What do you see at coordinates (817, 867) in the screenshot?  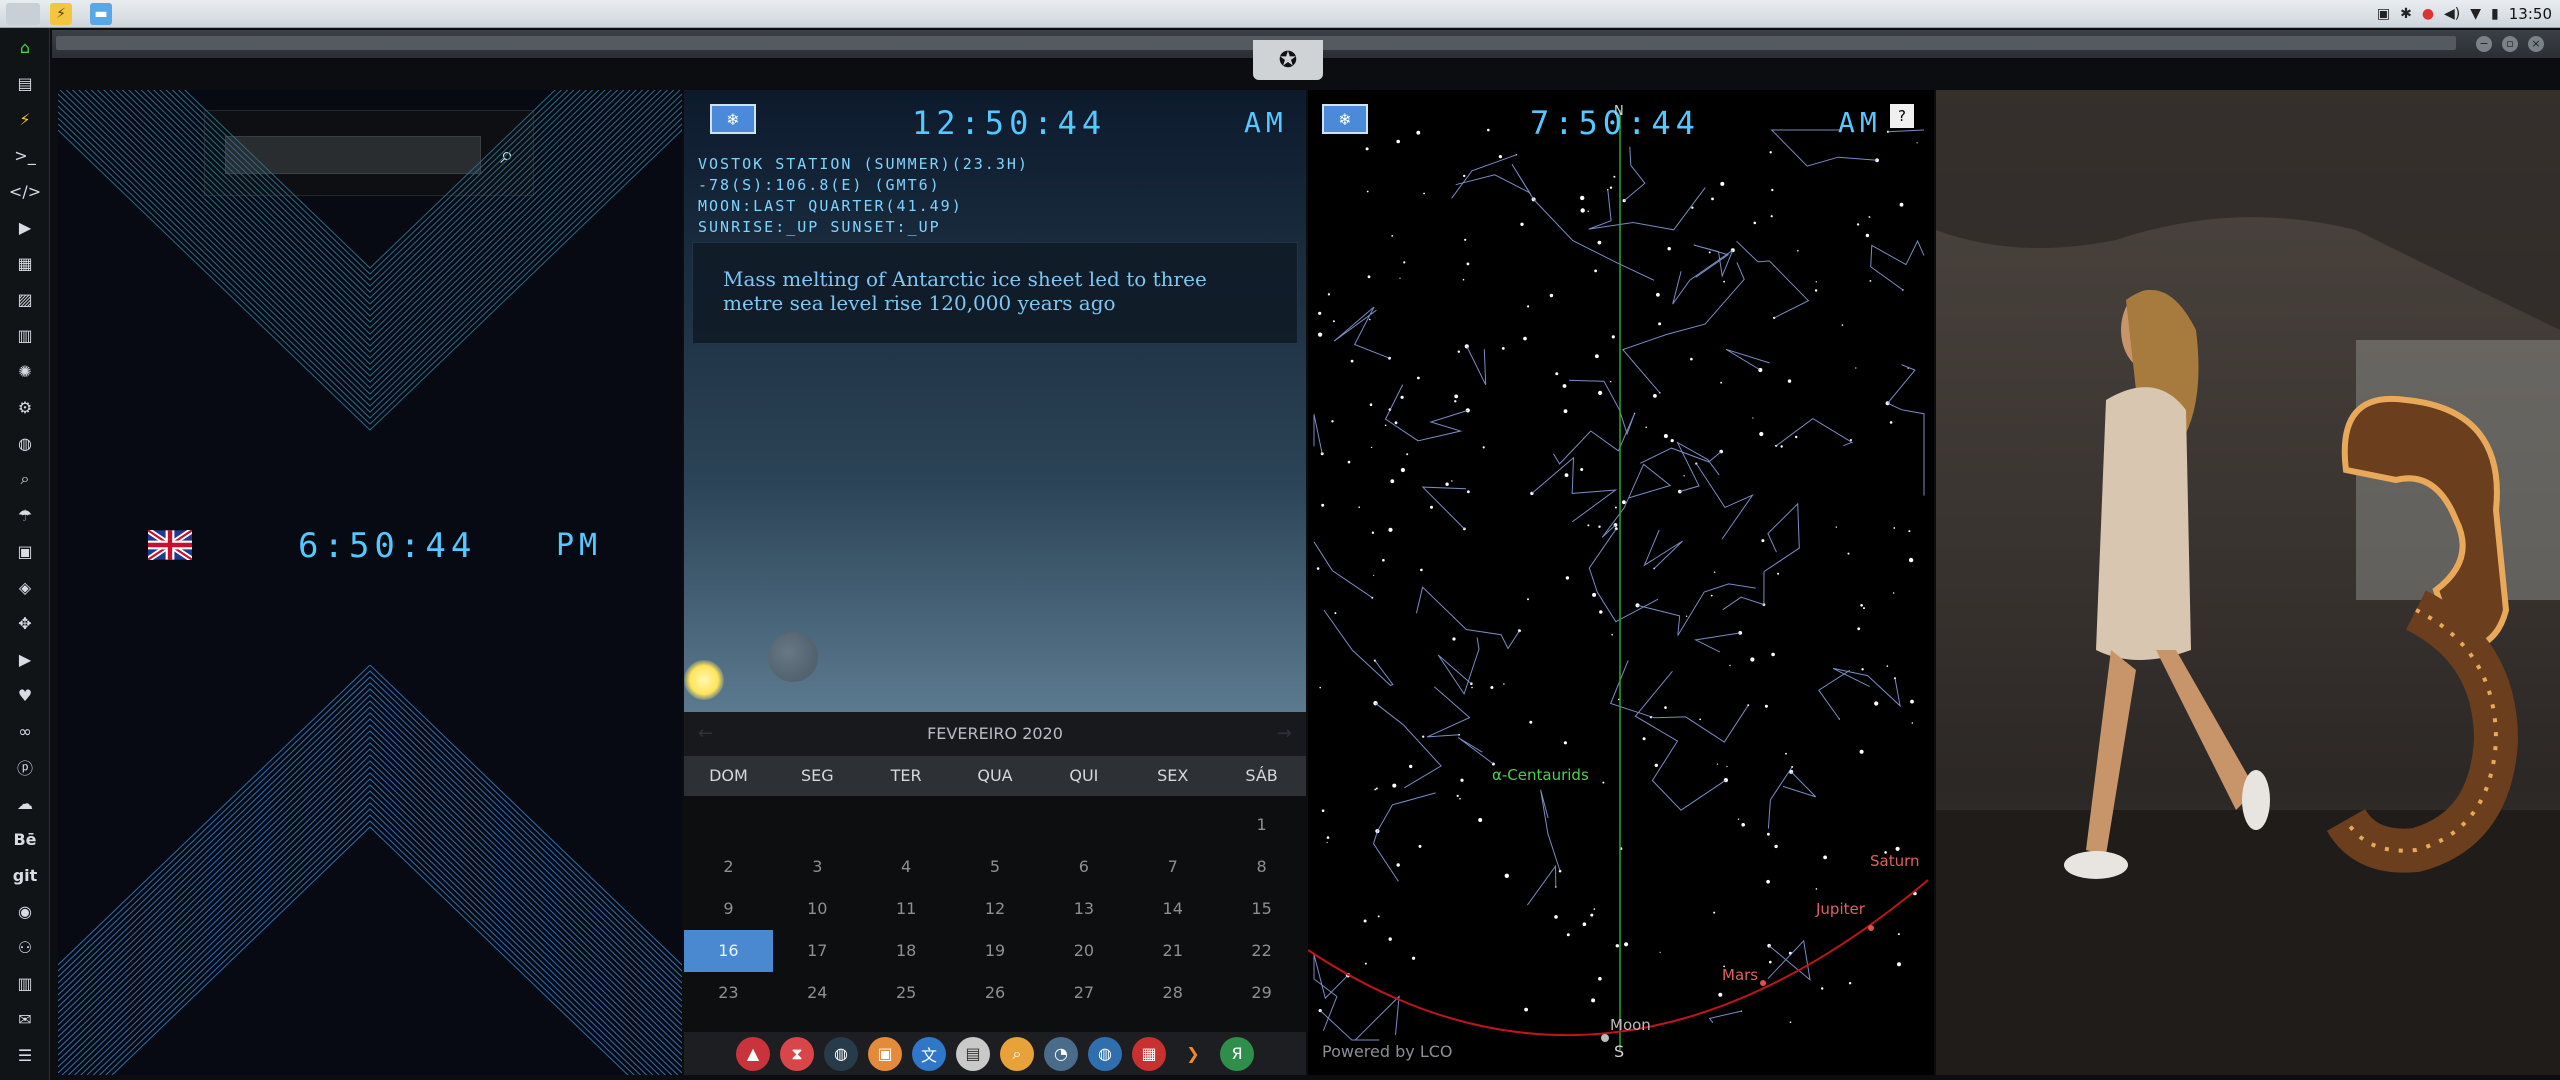 I see `calendar-day: 3` at bounding box center [817, 867].